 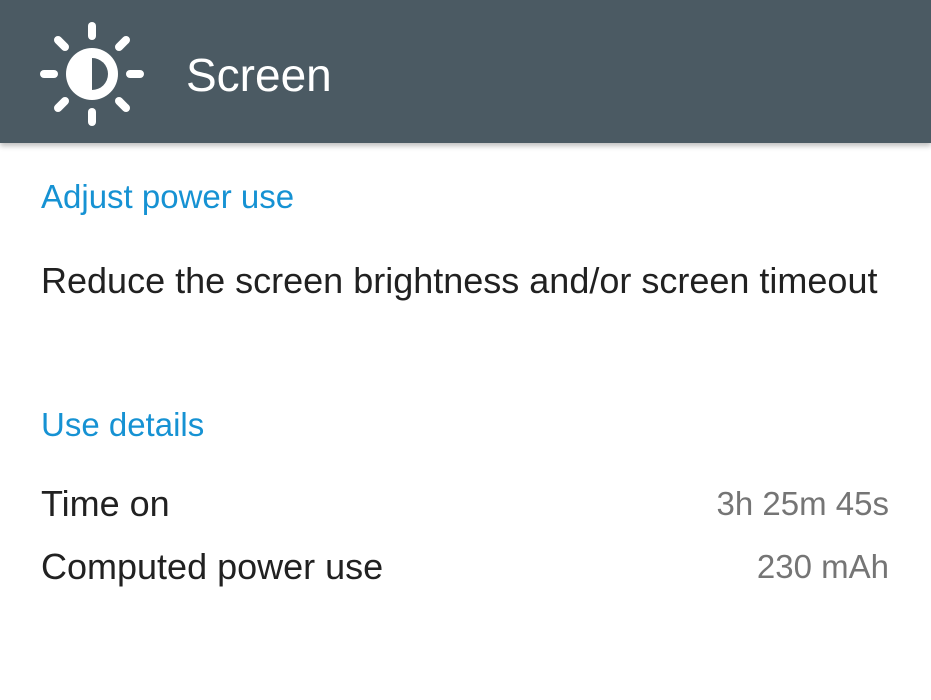 What do you see at coordinates (123, 424) in the screenshot?
I see `section-header-use-details: Use details` at bounding box center [123, 424].